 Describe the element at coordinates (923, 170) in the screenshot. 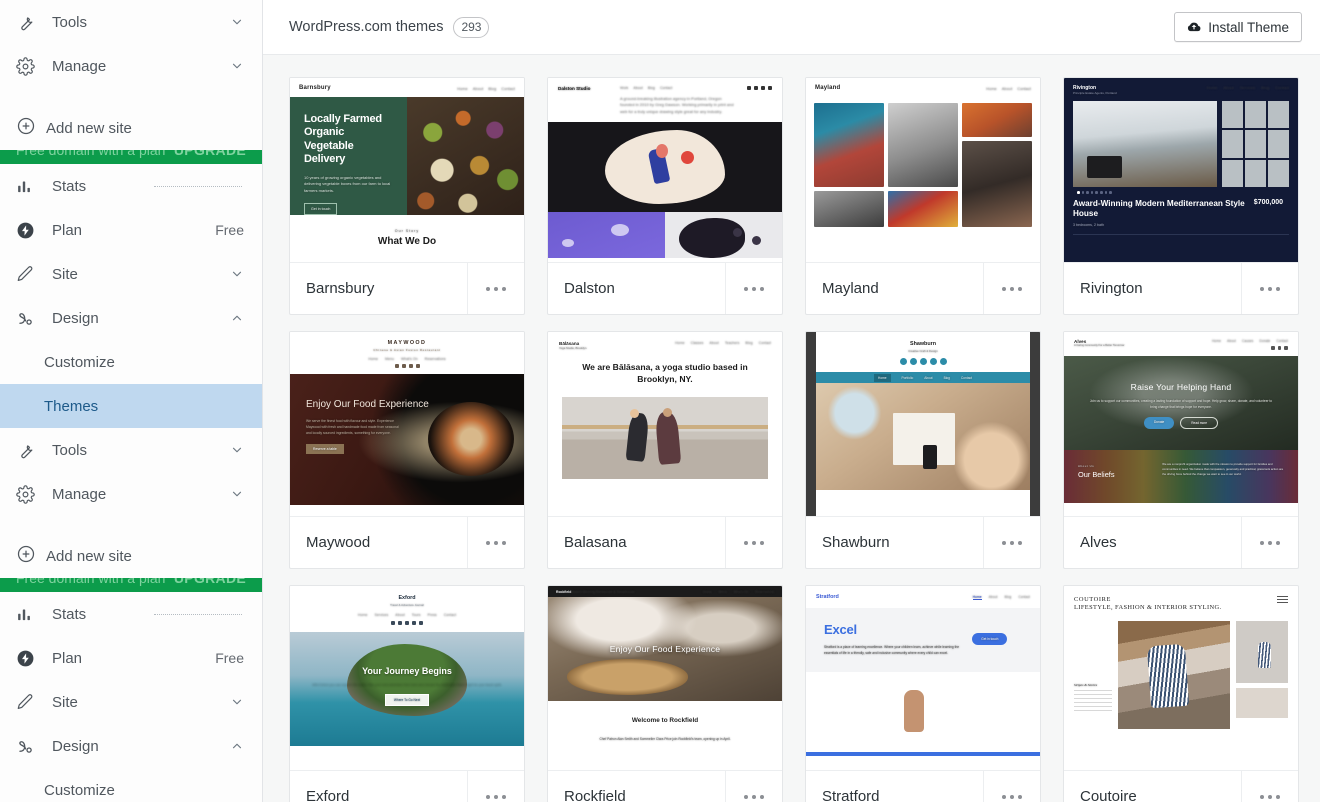

I see `theme-preview-mayland: Mayland Home About Contact` at that location.